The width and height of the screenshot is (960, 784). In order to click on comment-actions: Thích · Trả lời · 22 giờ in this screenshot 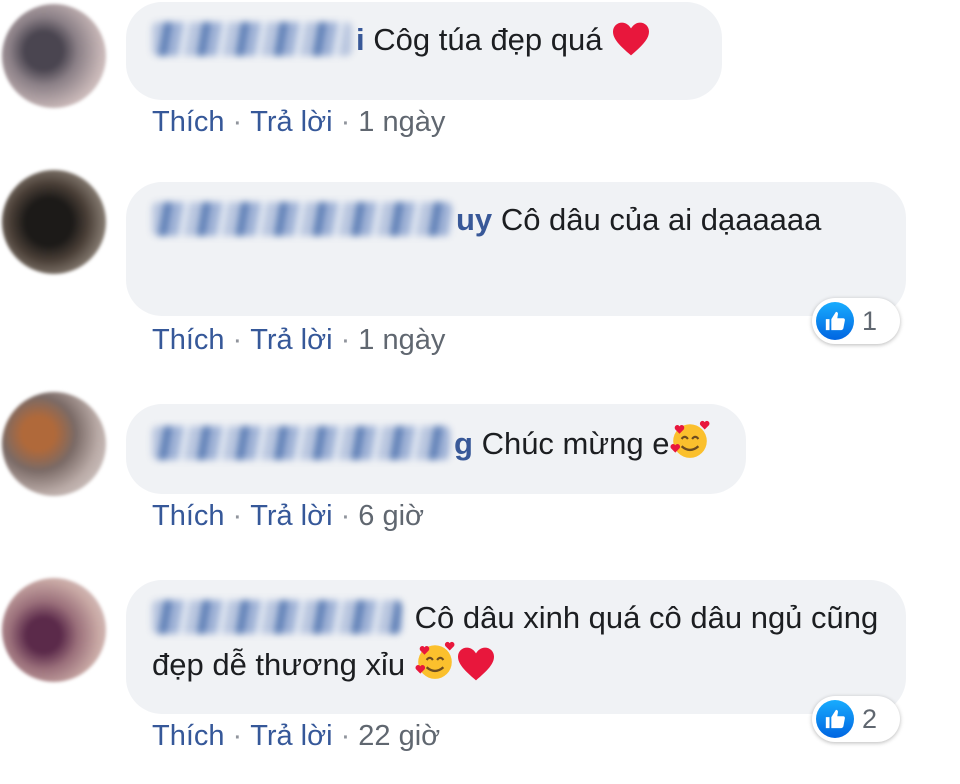, I will do `click(296, 736)`.